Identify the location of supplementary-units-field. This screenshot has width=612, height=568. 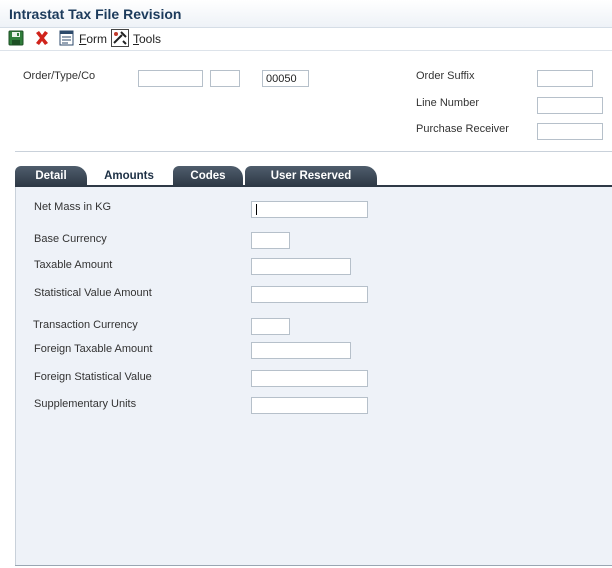
(309, 405).